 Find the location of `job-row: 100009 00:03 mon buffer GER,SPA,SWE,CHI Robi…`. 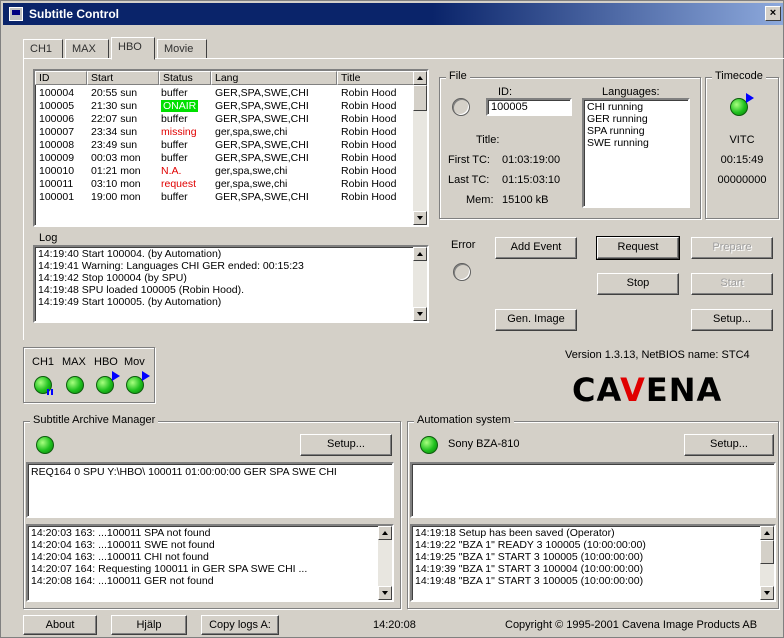

job-row: 100009 00:03 mon buffer GER,SPA,SWE,CHI Robi… is located at coordinates (225, 158).